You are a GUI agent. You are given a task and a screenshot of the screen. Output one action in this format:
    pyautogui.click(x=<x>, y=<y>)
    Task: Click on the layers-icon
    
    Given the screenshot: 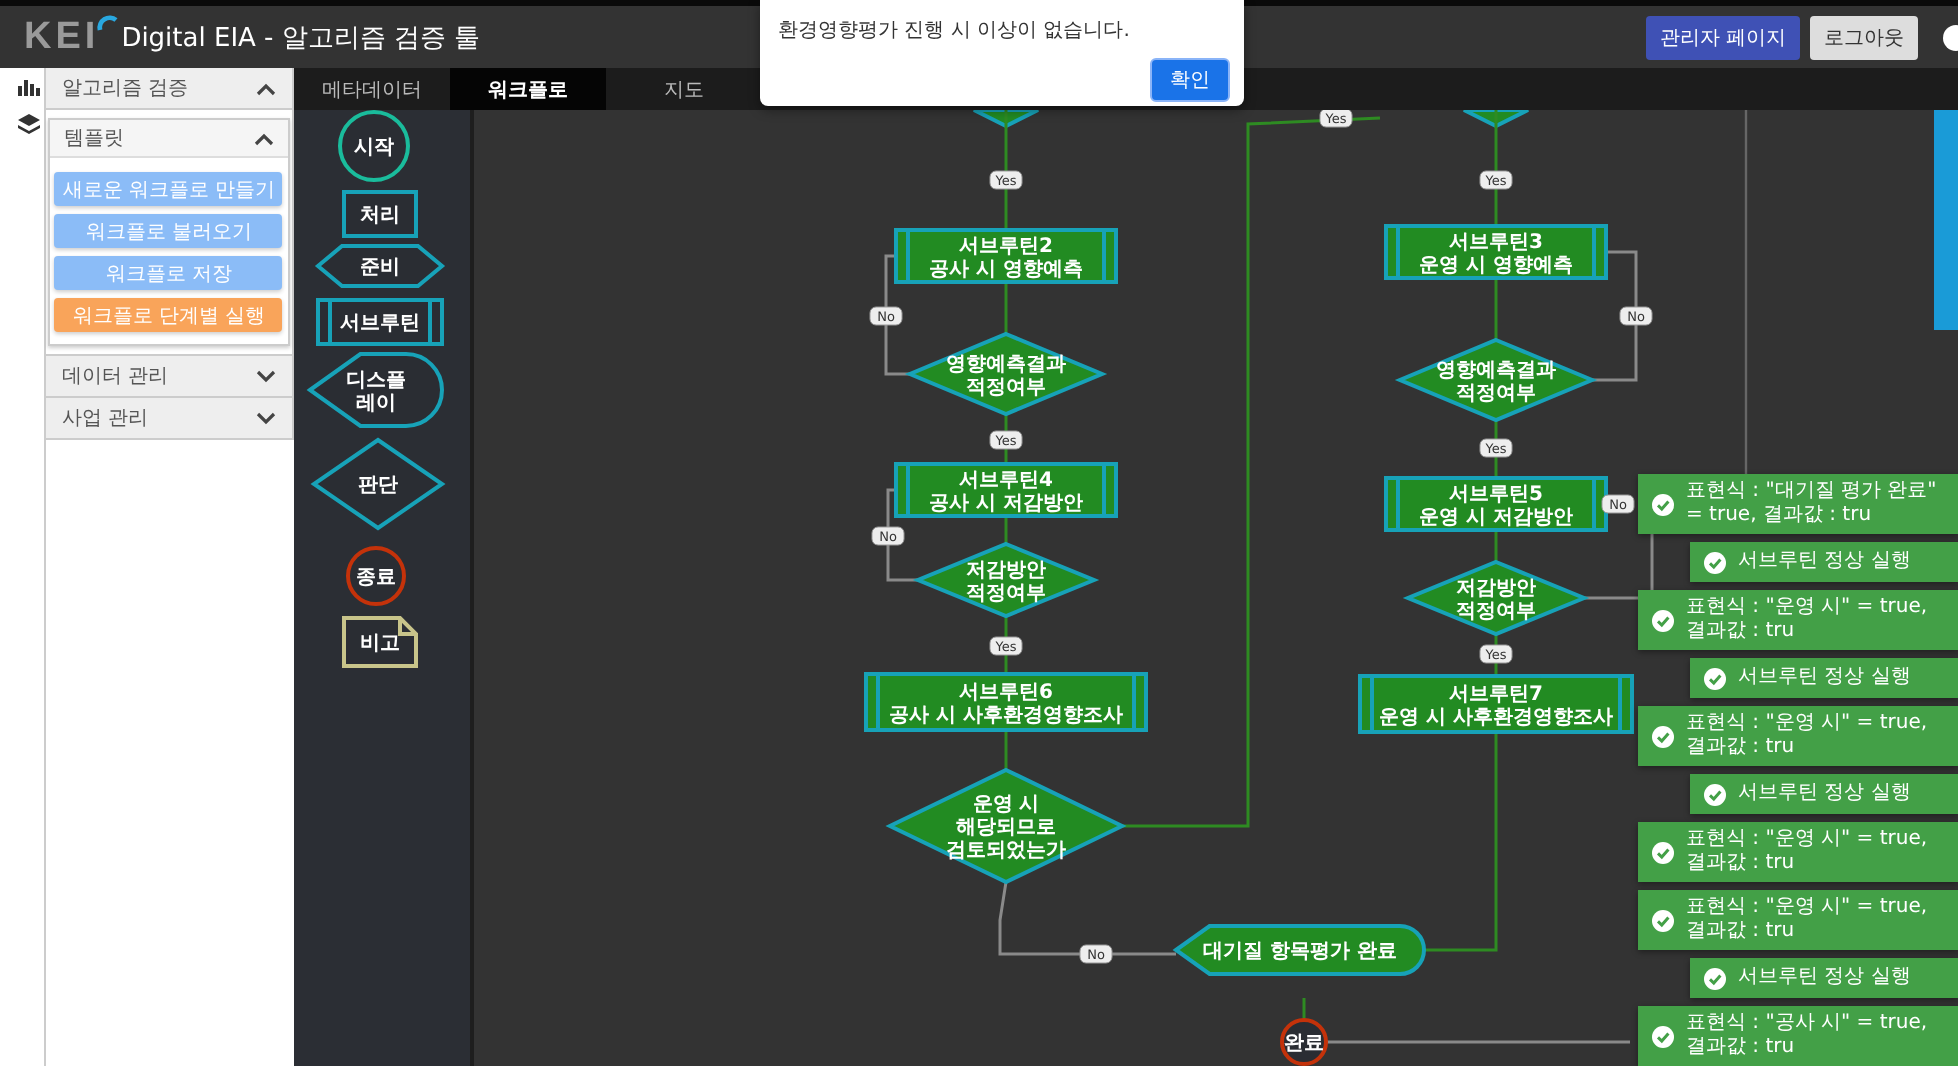 What is the action you would take?
    pyautogui.click(x=29, y=124)
    